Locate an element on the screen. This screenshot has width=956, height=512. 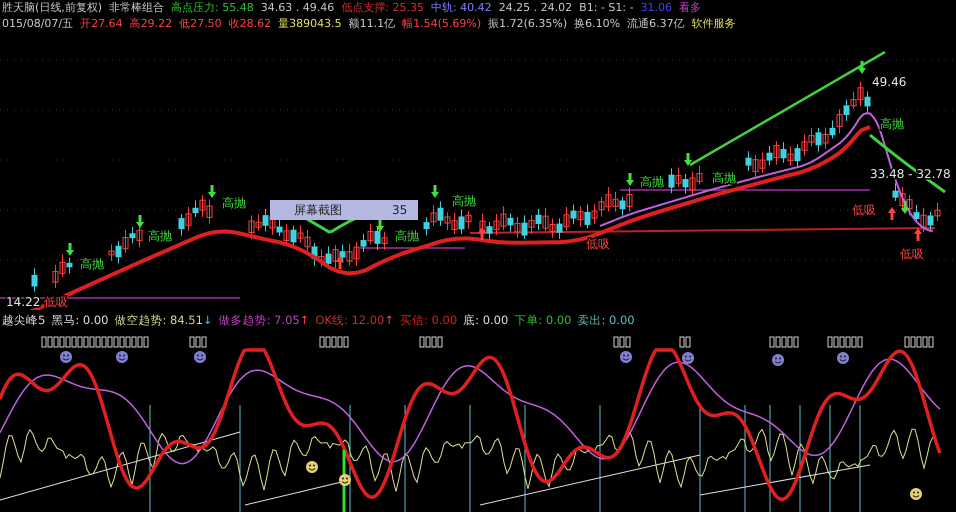
header-text: 31.06 is located at coordinates (656, 7).